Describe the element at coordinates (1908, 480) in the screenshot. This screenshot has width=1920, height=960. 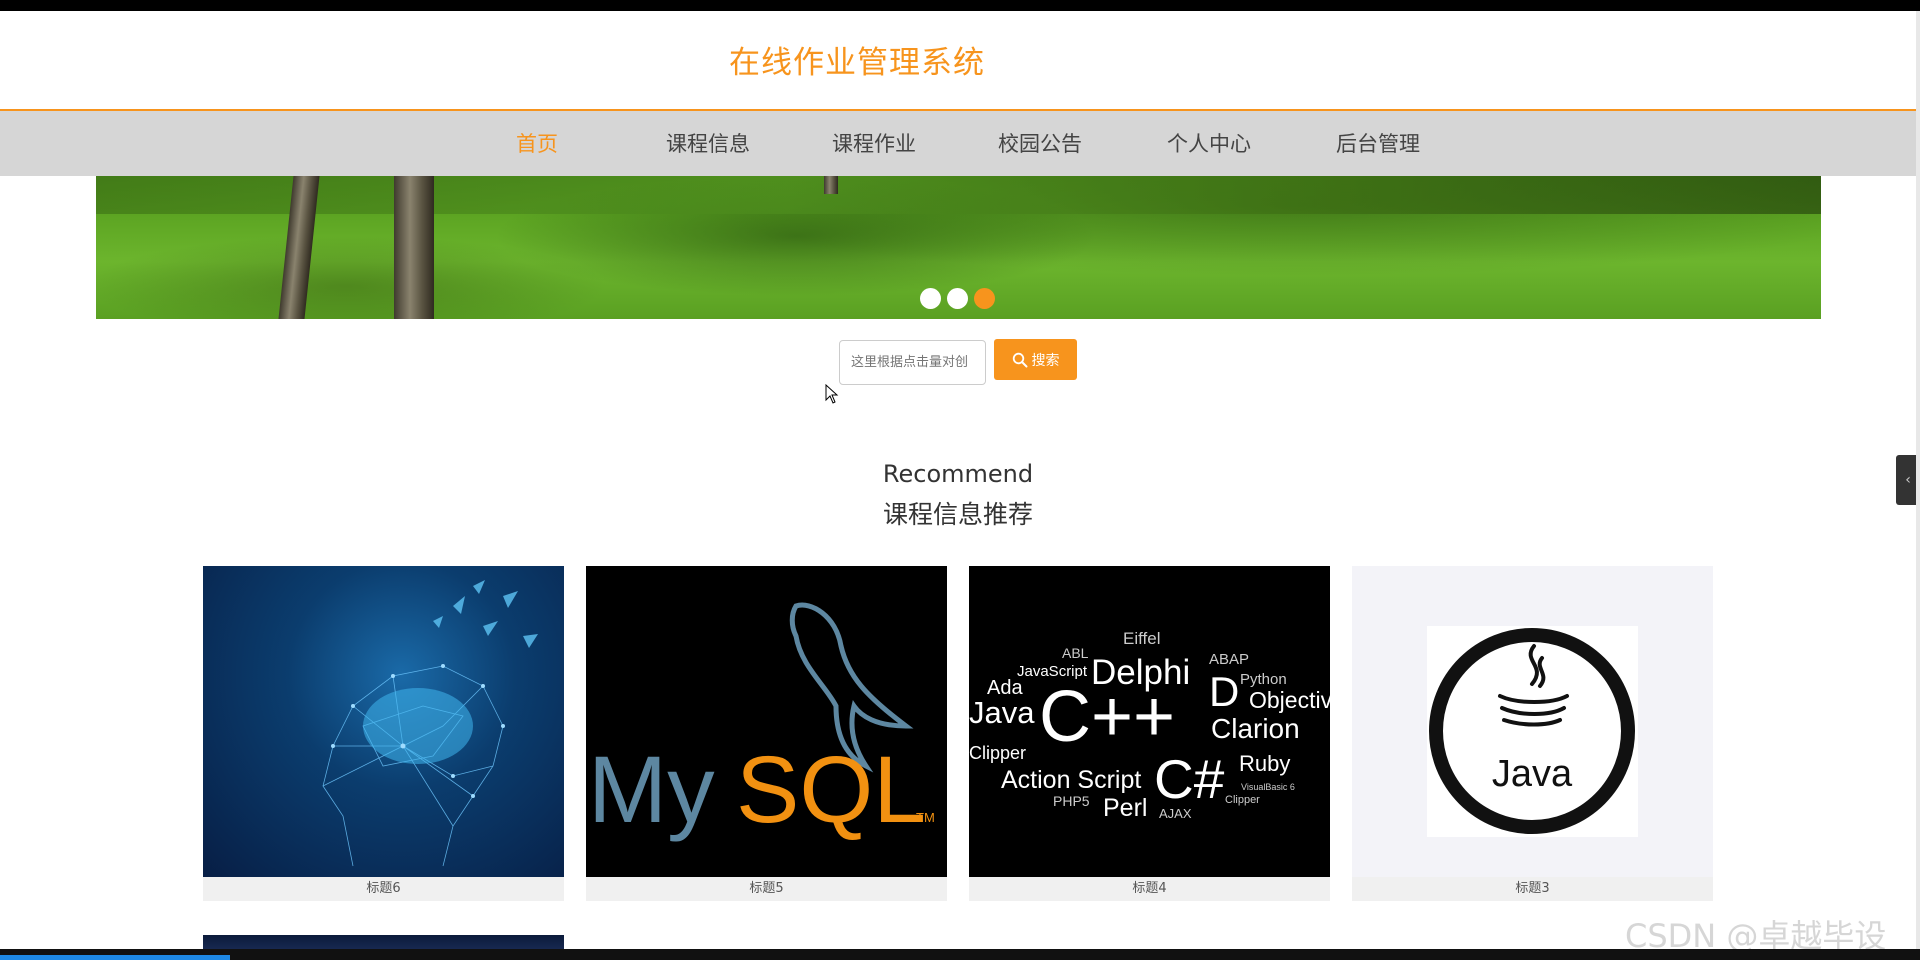
I see `chevron-left-icon: ‹` at that location.